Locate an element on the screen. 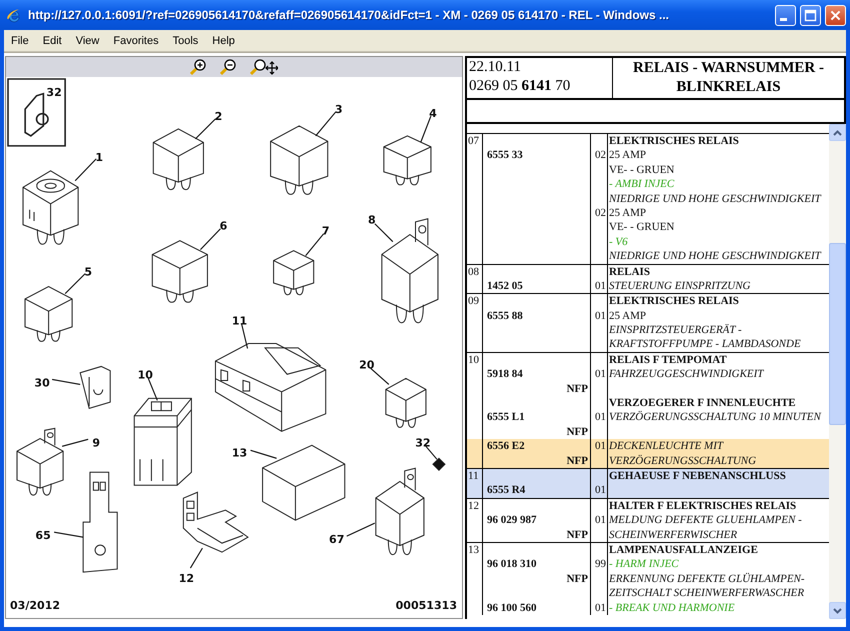  item-position: 08 is located at coordinates (473, 272).